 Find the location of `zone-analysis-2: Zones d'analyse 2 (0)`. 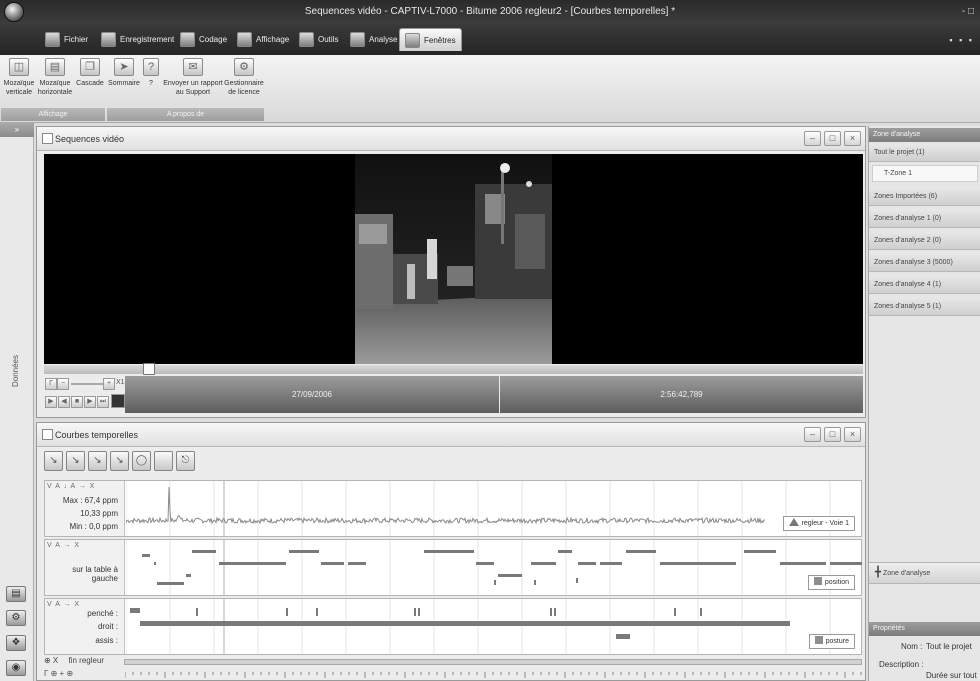

zone-analysis-2: Zones d'analyse 2 (0) is located at coordinates (924, 241).